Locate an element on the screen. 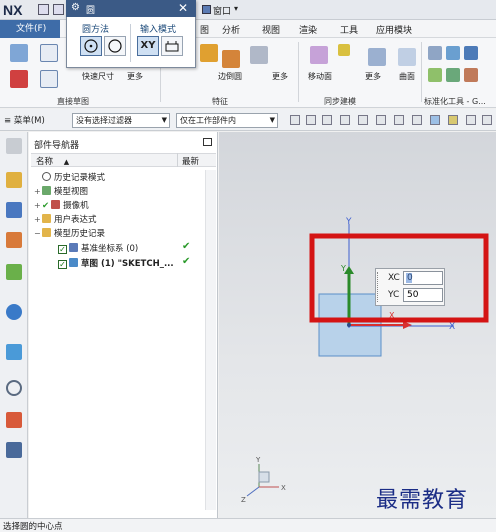  clock-icon is located at coordinates (14, 388).